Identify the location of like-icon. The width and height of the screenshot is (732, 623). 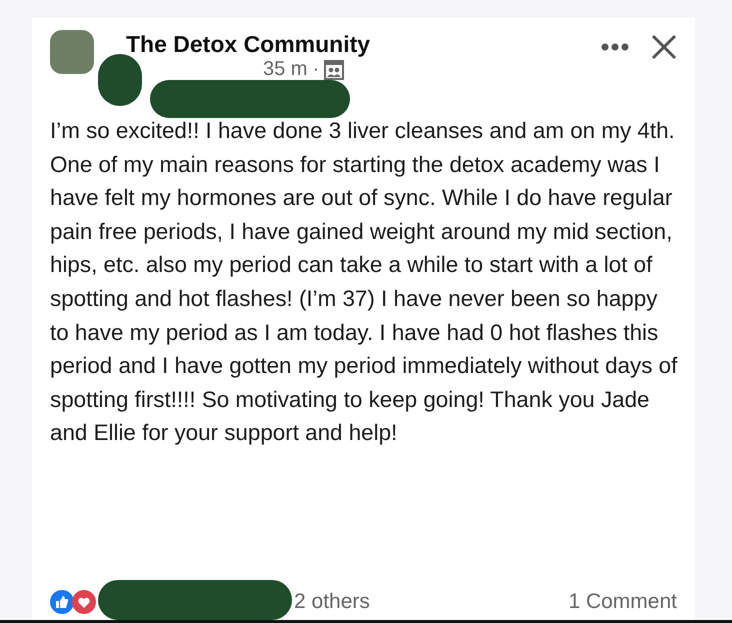
(62, 602).